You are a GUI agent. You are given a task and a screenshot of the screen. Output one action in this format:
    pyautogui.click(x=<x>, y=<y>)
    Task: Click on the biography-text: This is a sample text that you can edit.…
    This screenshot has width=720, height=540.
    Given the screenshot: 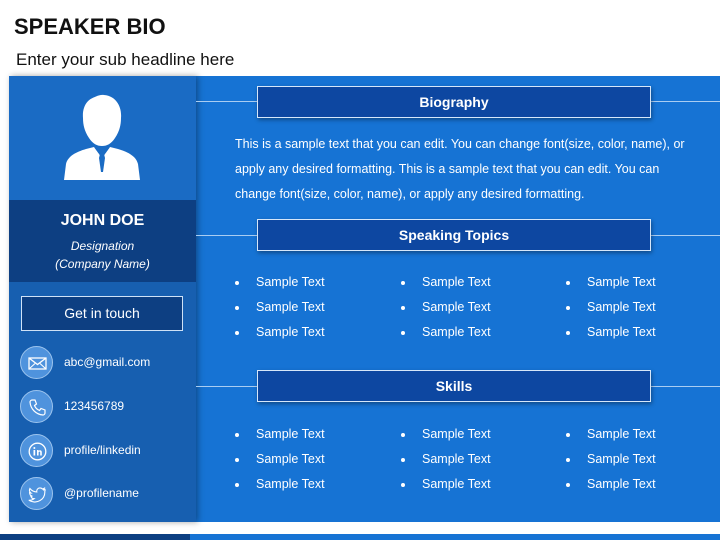 What is the action you would take?
    pyautogui.click(x=460, y=169)
    